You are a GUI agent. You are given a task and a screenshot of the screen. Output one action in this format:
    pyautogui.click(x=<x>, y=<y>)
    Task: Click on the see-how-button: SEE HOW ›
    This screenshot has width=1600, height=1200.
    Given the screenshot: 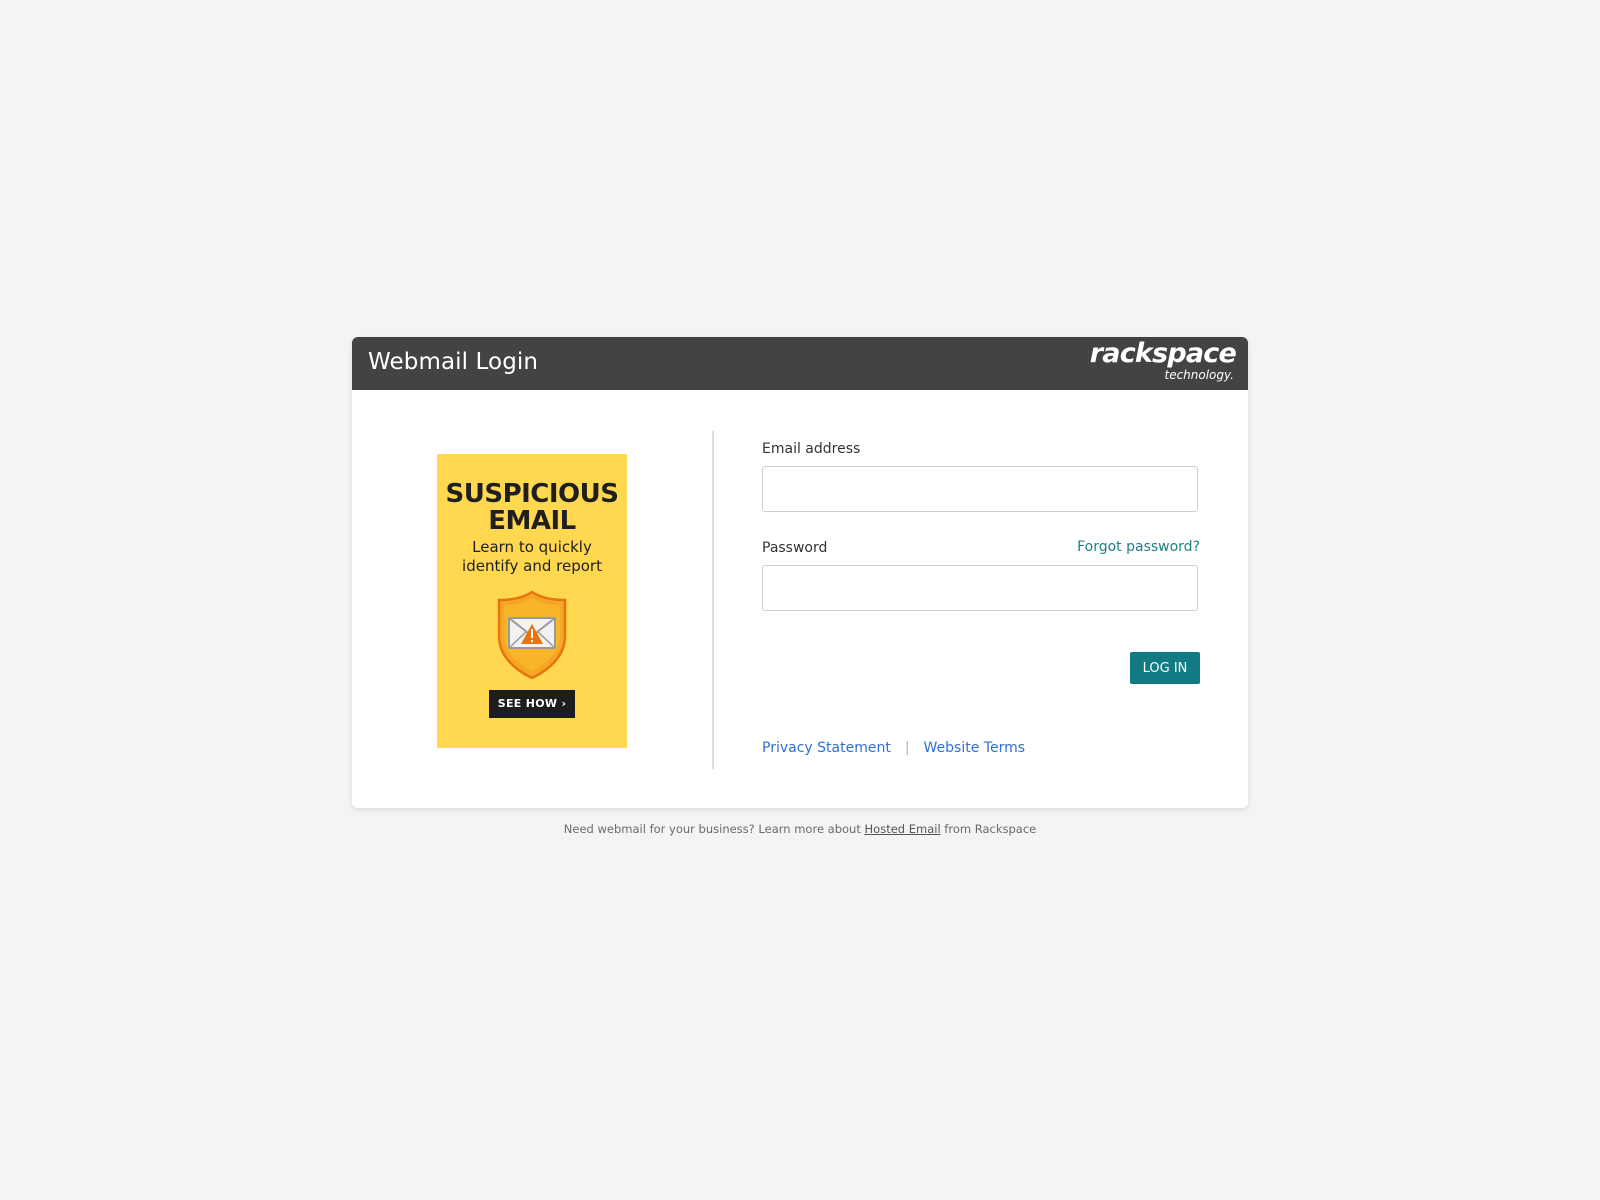 What is the action you would take?
    pyautogui.click(x=532, y=704)
    